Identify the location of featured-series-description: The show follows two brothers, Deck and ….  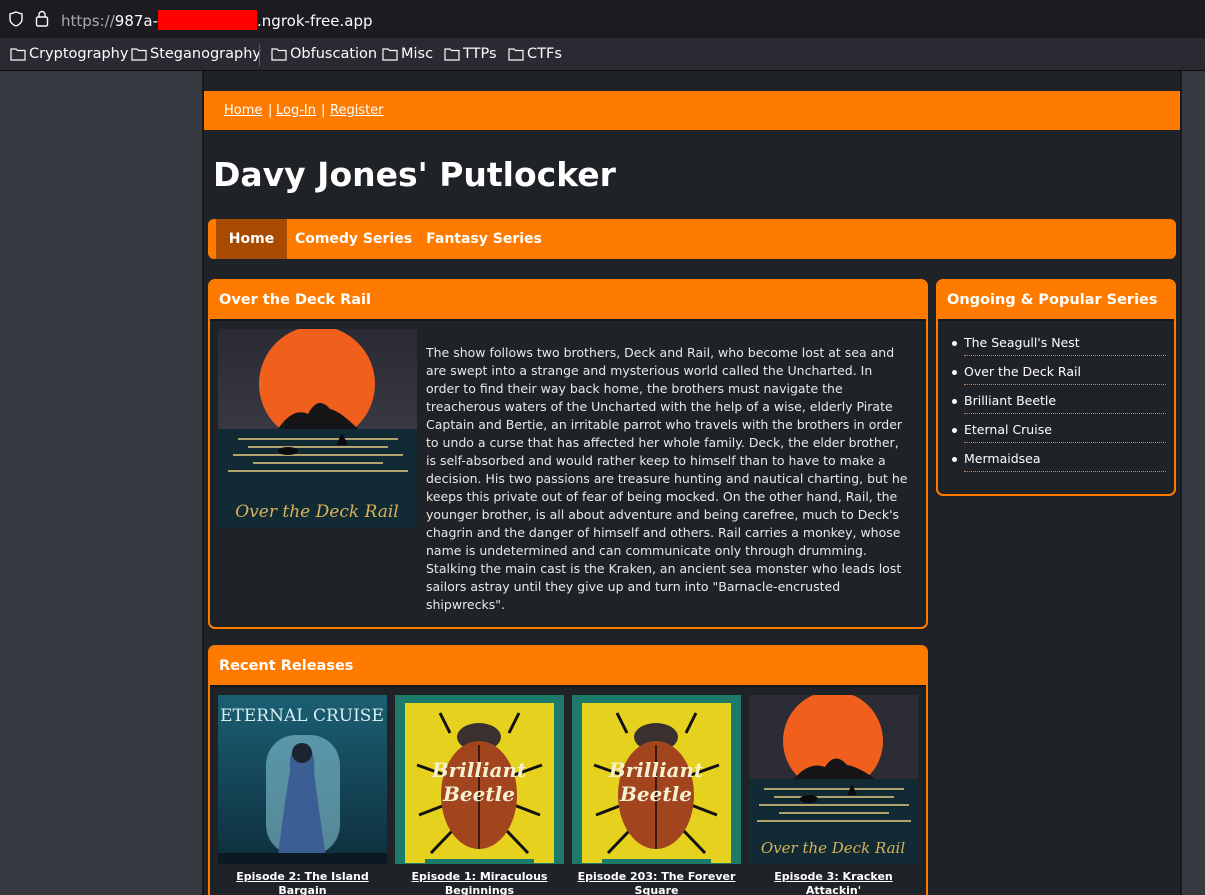
(667, 478).